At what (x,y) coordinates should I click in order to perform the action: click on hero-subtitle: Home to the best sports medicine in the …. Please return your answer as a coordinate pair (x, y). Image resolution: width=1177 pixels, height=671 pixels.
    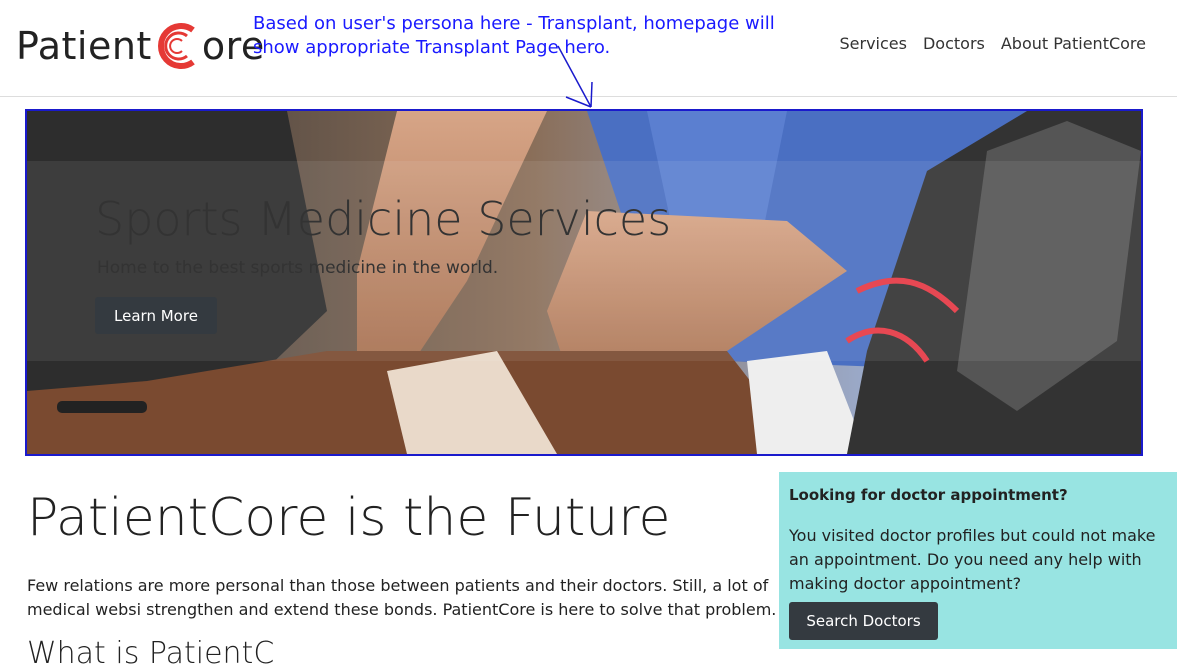
    Looking at the image, I should click on (298, 268).